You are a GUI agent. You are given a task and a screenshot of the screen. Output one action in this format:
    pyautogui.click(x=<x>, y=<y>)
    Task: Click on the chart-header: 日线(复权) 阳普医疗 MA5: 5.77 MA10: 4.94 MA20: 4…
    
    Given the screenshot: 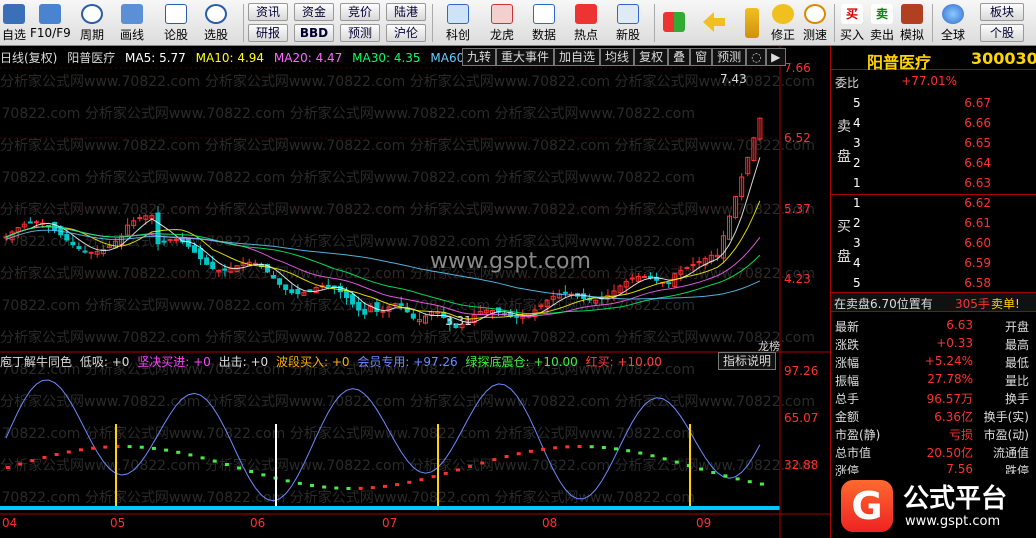 What is the action you would take?
    pyautogui.click(x=242, y=57)
    